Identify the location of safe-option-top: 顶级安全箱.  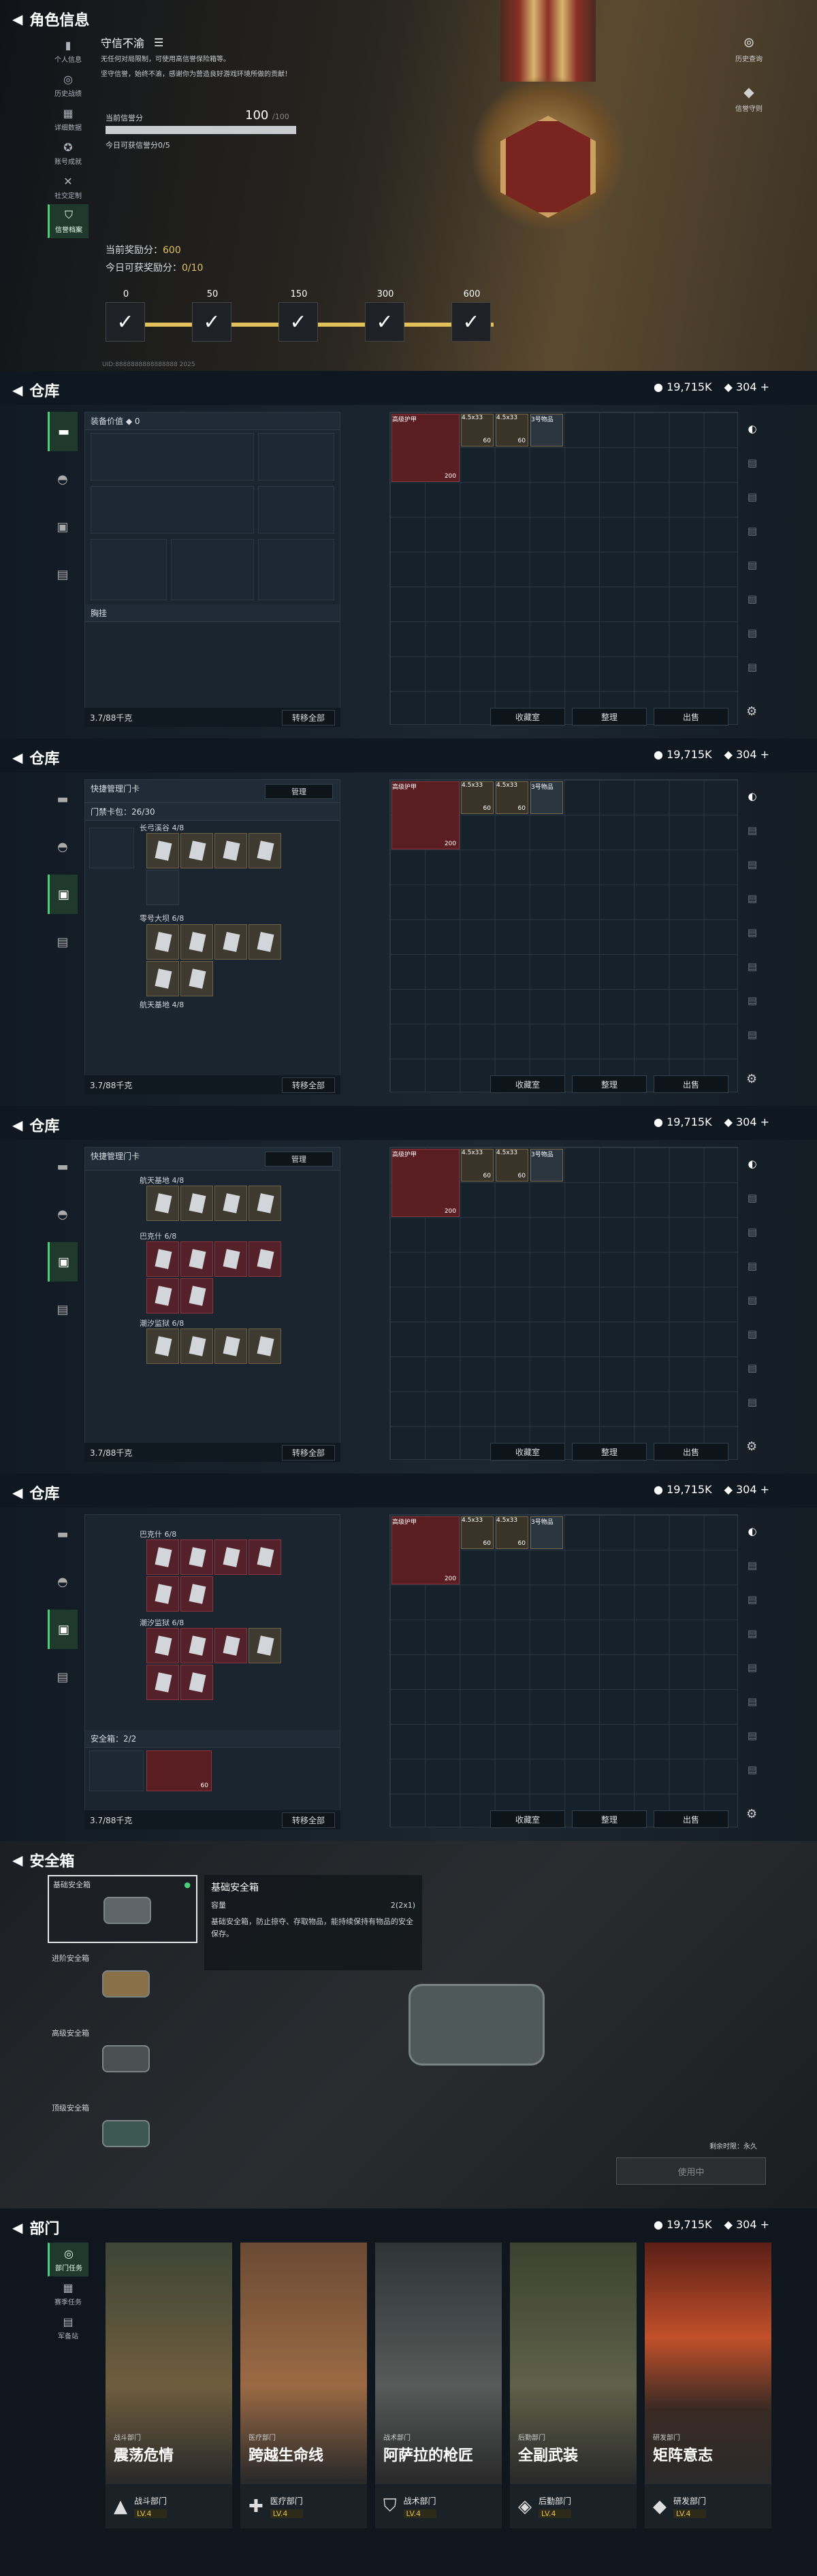
(122, 2134).